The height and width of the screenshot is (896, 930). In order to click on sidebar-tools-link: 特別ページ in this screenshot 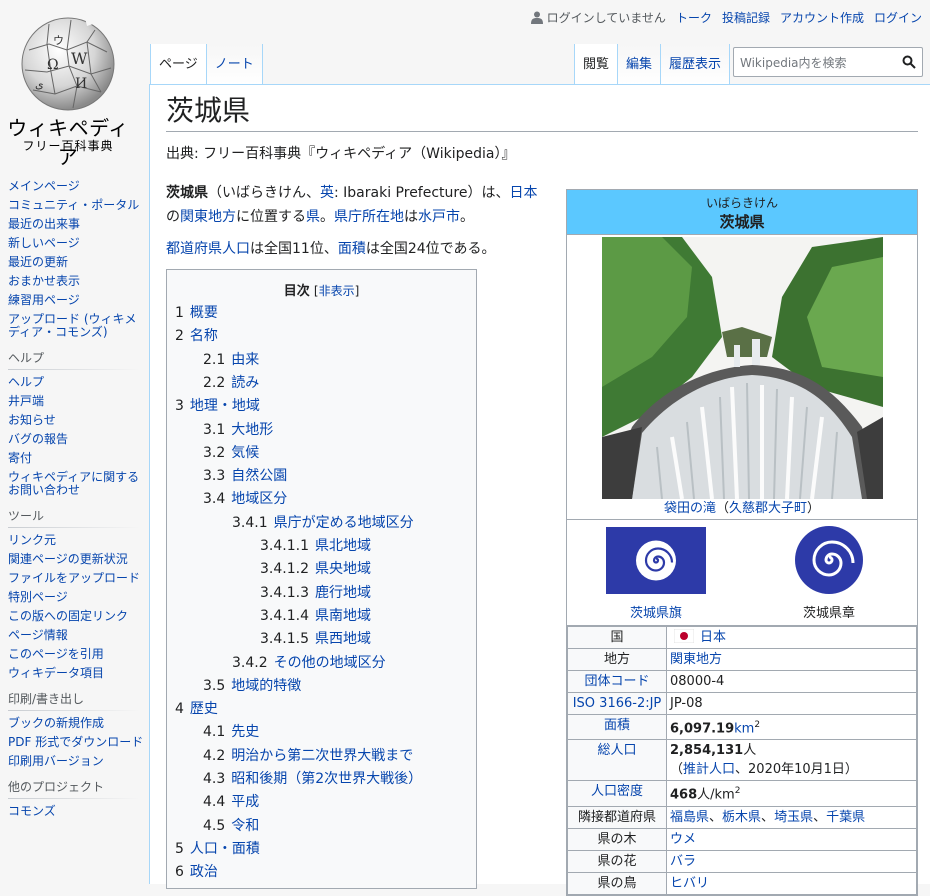, I will do `click(38, 597)`.